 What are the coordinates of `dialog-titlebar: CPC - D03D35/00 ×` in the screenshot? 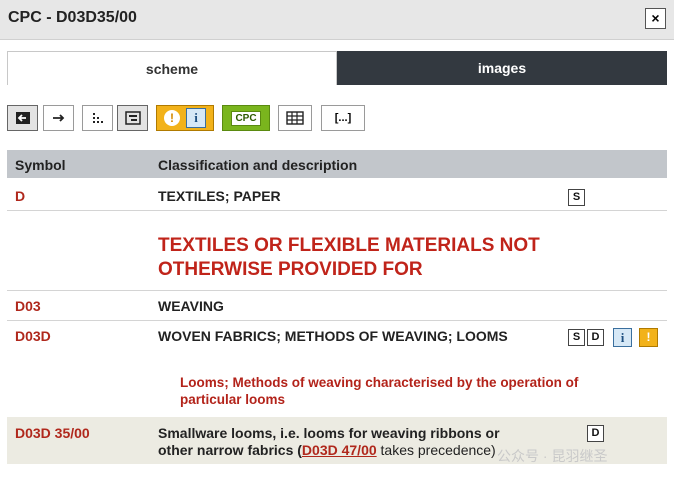 It's located at (337, 20).